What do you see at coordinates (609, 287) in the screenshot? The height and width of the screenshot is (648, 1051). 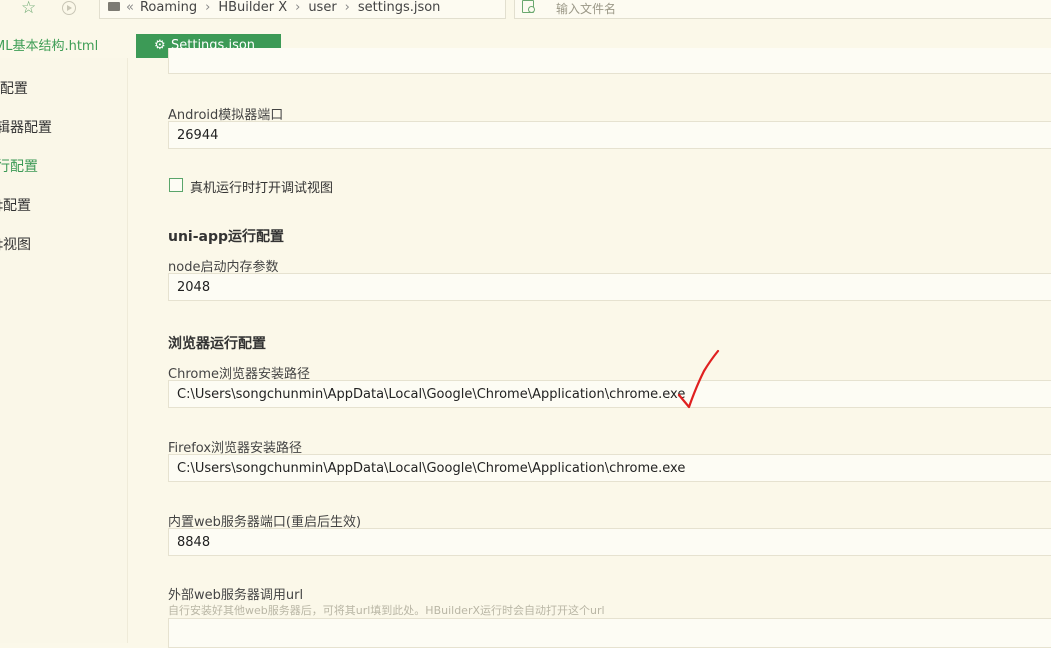 I see `node-mem-input: 2048` at bounding box center [609, 287].